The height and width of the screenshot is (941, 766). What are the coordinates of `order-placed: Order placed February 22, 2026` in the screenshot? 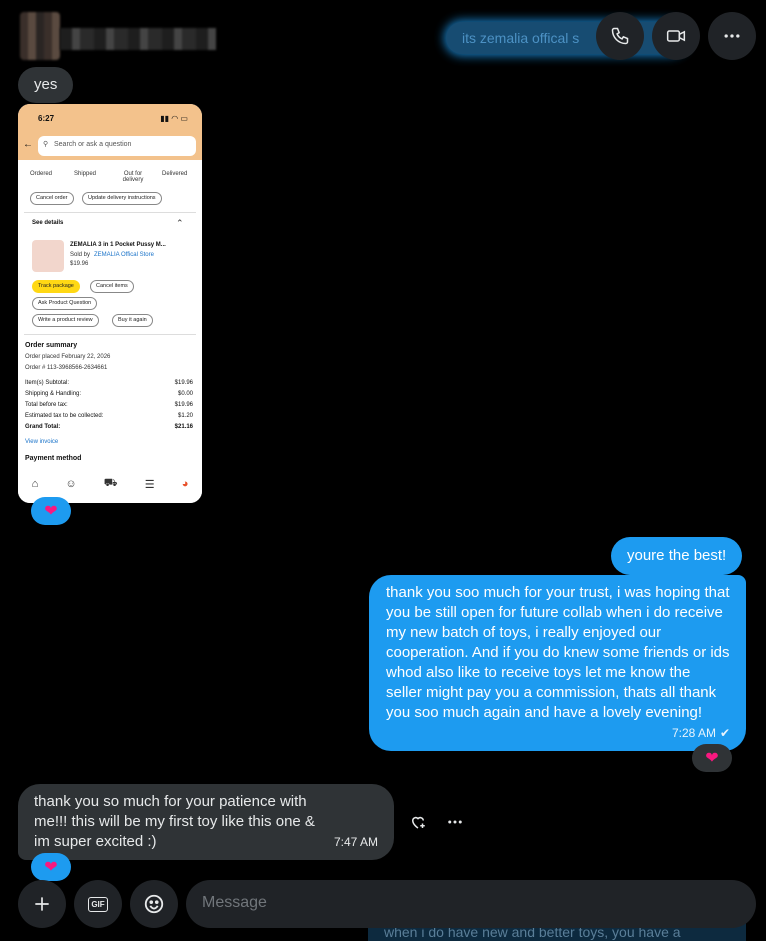 It's located at (68, 357).